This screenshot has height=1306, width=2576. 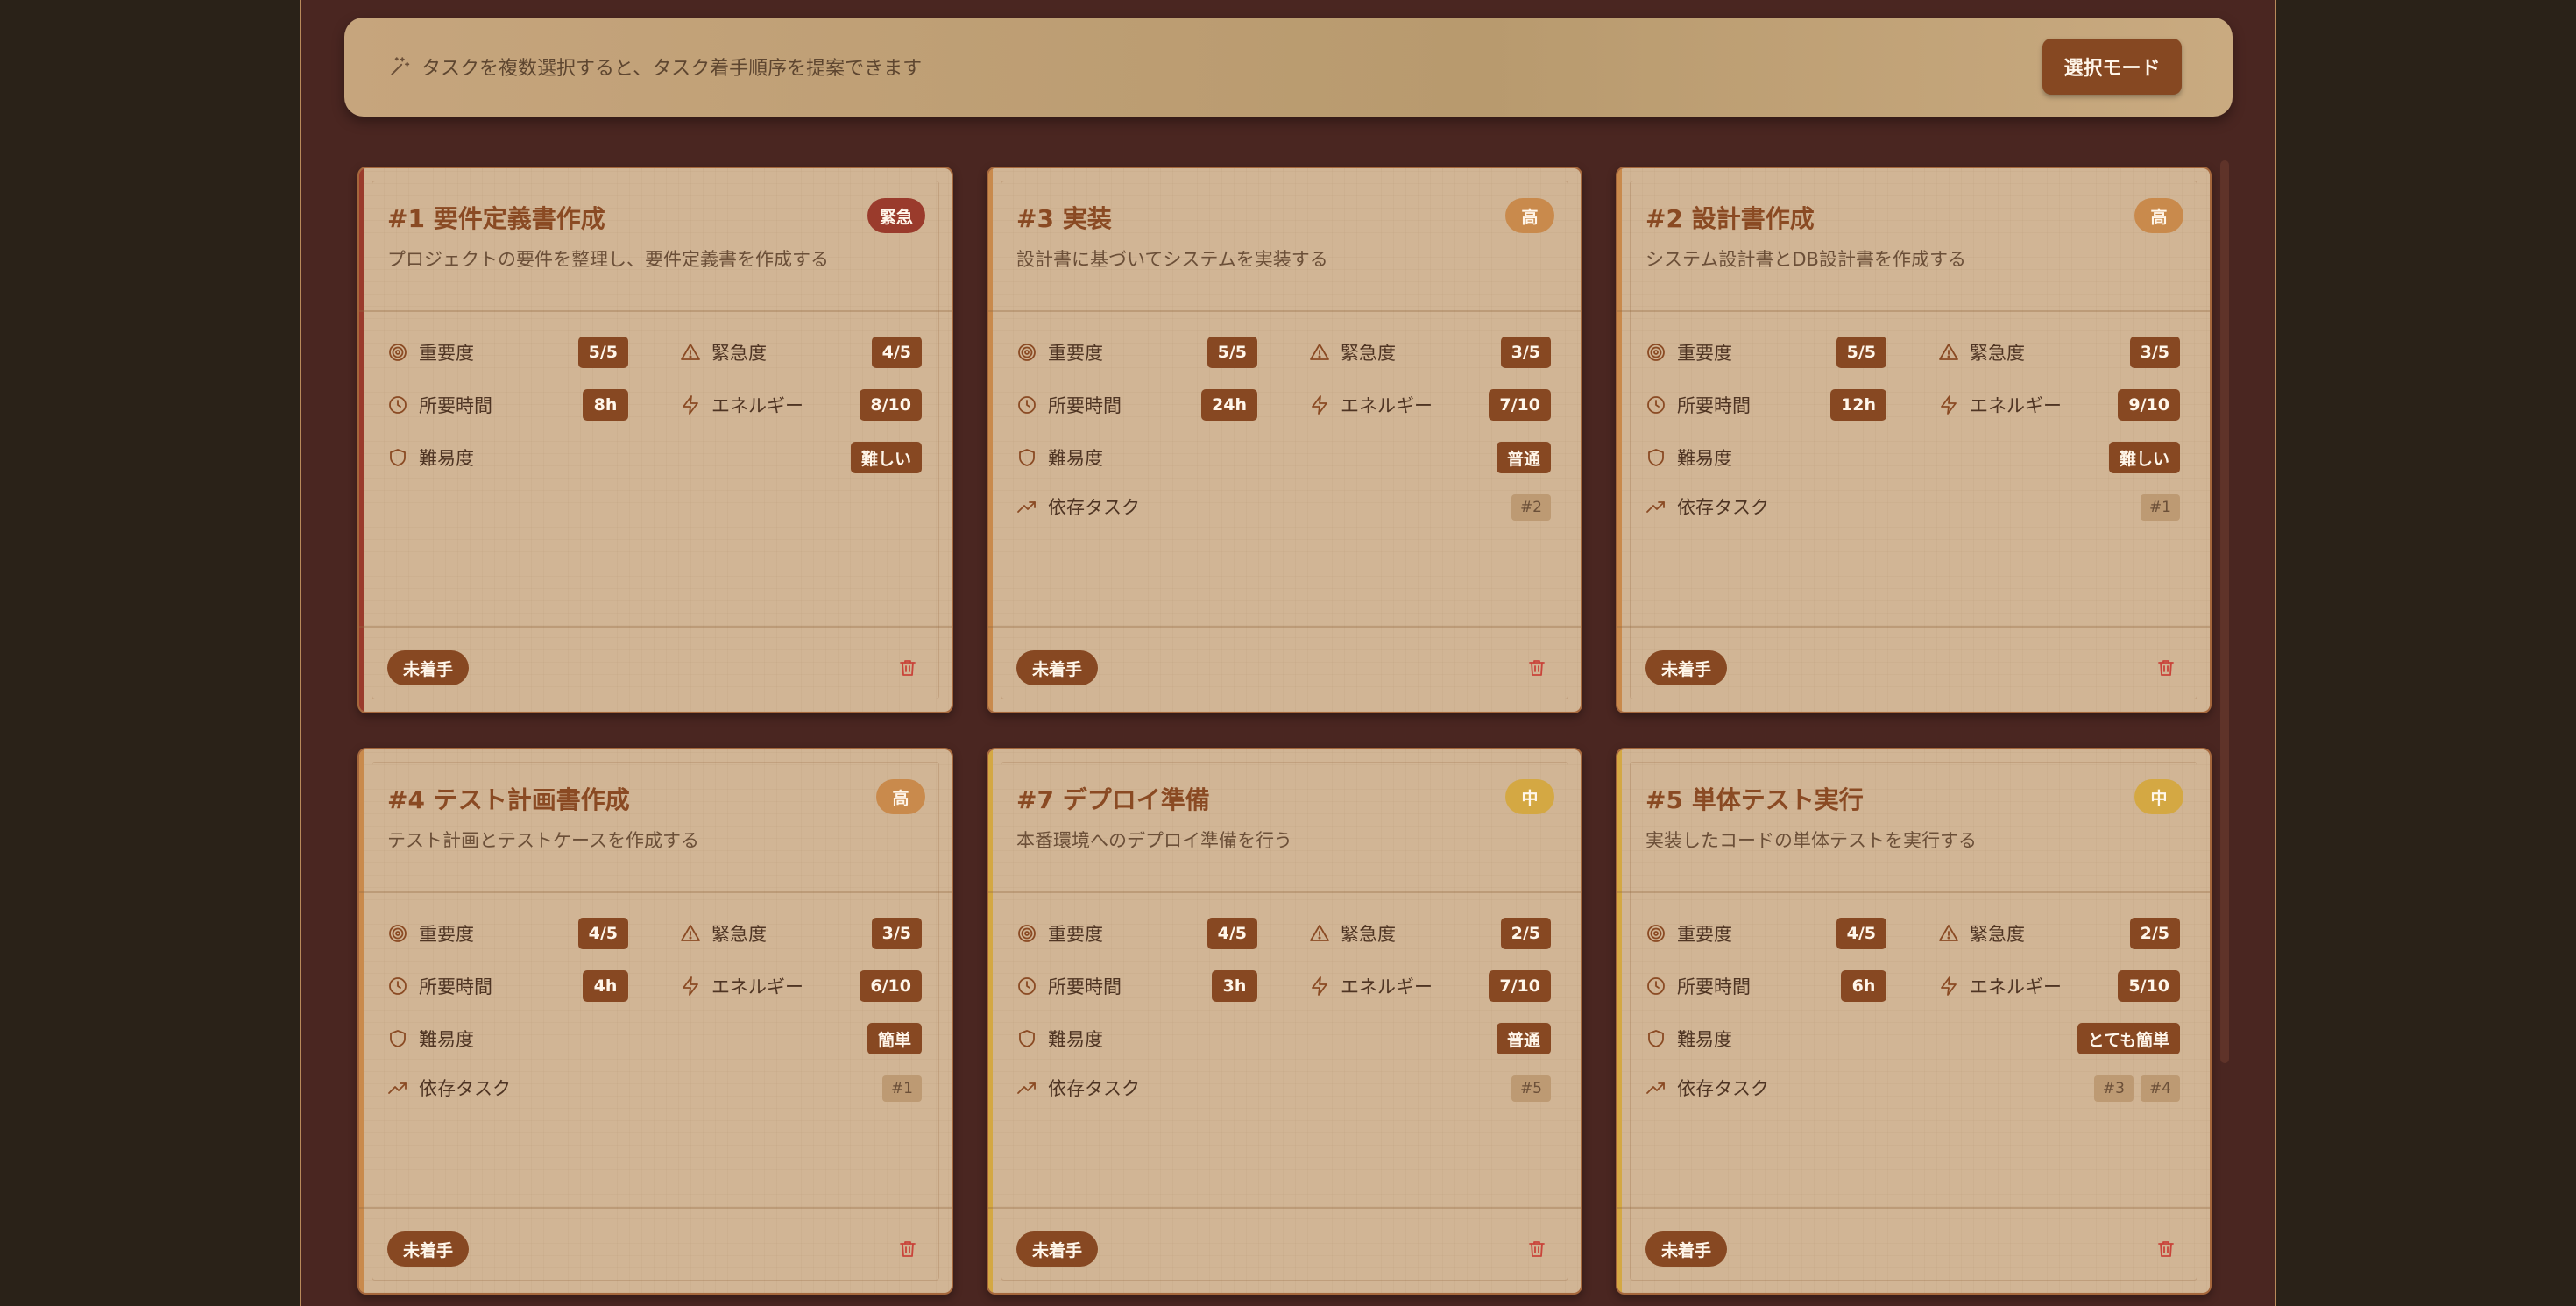 I want to click on task-title: #4 テスト計画書作成, so click(x=508, y=799).